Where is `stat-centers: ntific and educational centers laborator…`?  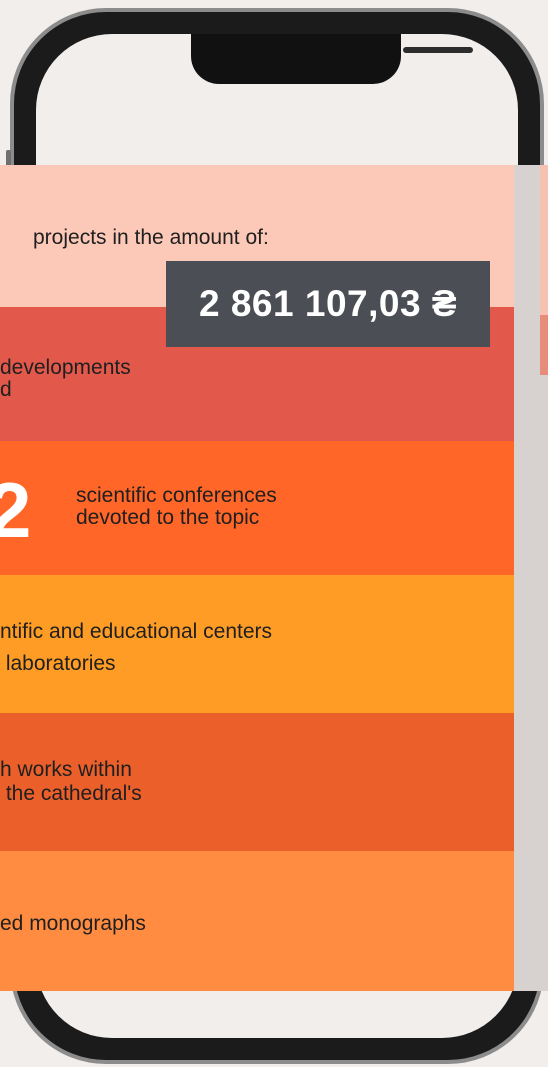
stat-centers: ntific and educational centers laborator… is located at coordinates (257, 644).